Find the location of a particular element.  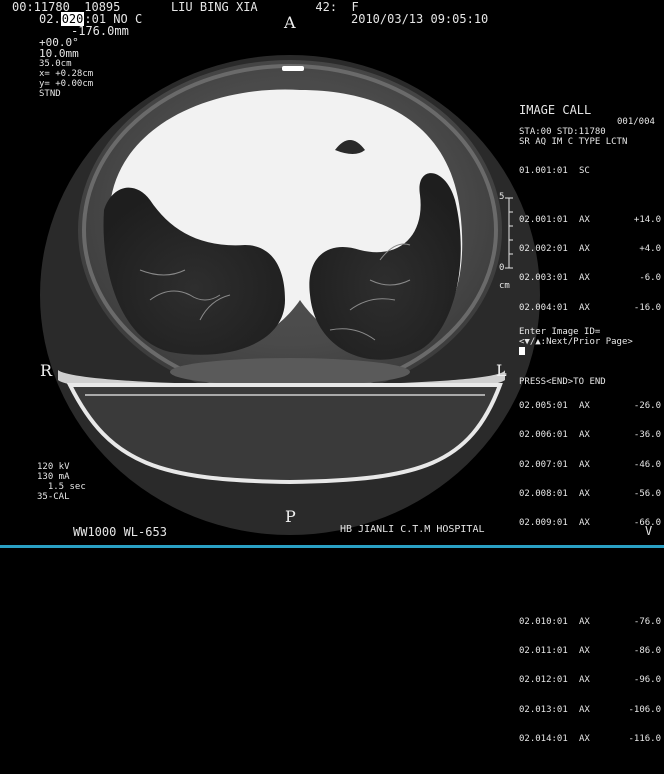

image-location: +14.0 is located at coordinates (647, 219).